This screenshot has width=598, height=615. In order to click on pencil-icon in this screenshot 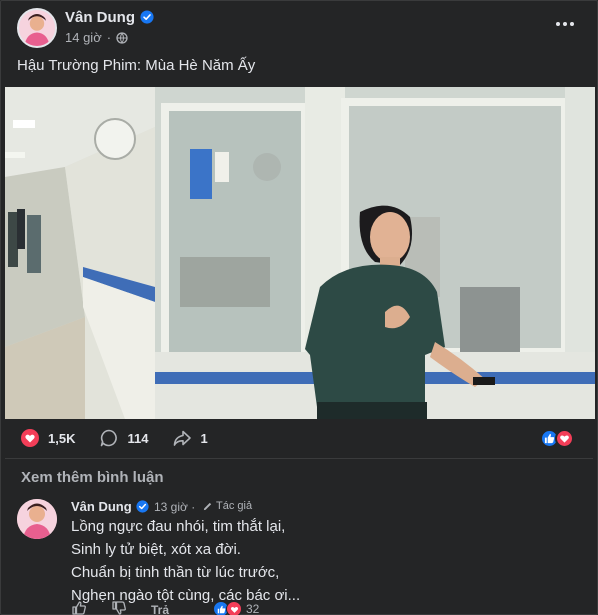, I will do `click(207, 506)`.